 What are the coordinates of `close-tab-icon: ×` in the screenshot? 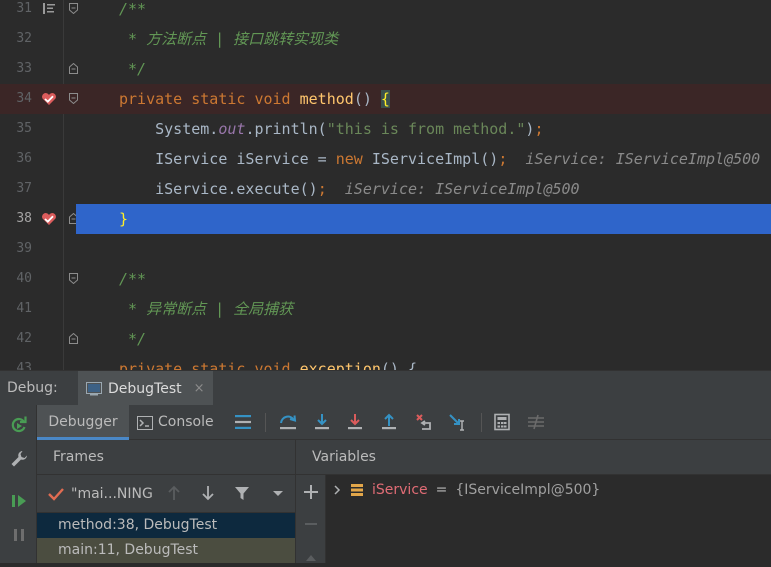 It's located at (199, 388).